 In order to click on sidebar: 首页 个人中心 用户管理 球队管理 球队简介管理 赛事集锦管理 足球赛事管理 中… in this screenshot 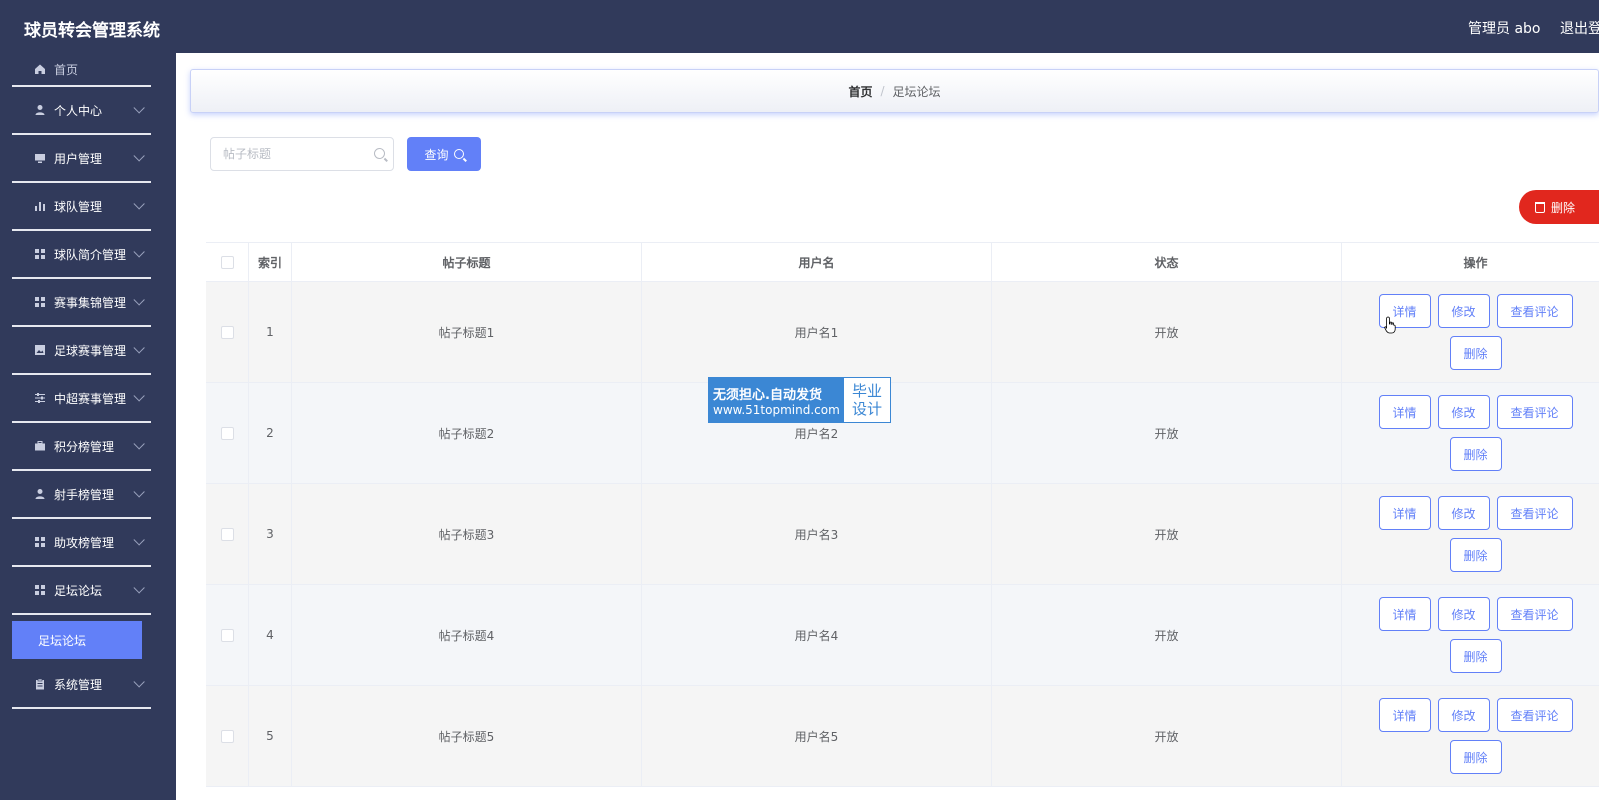, I will do `click(88, 426)`.